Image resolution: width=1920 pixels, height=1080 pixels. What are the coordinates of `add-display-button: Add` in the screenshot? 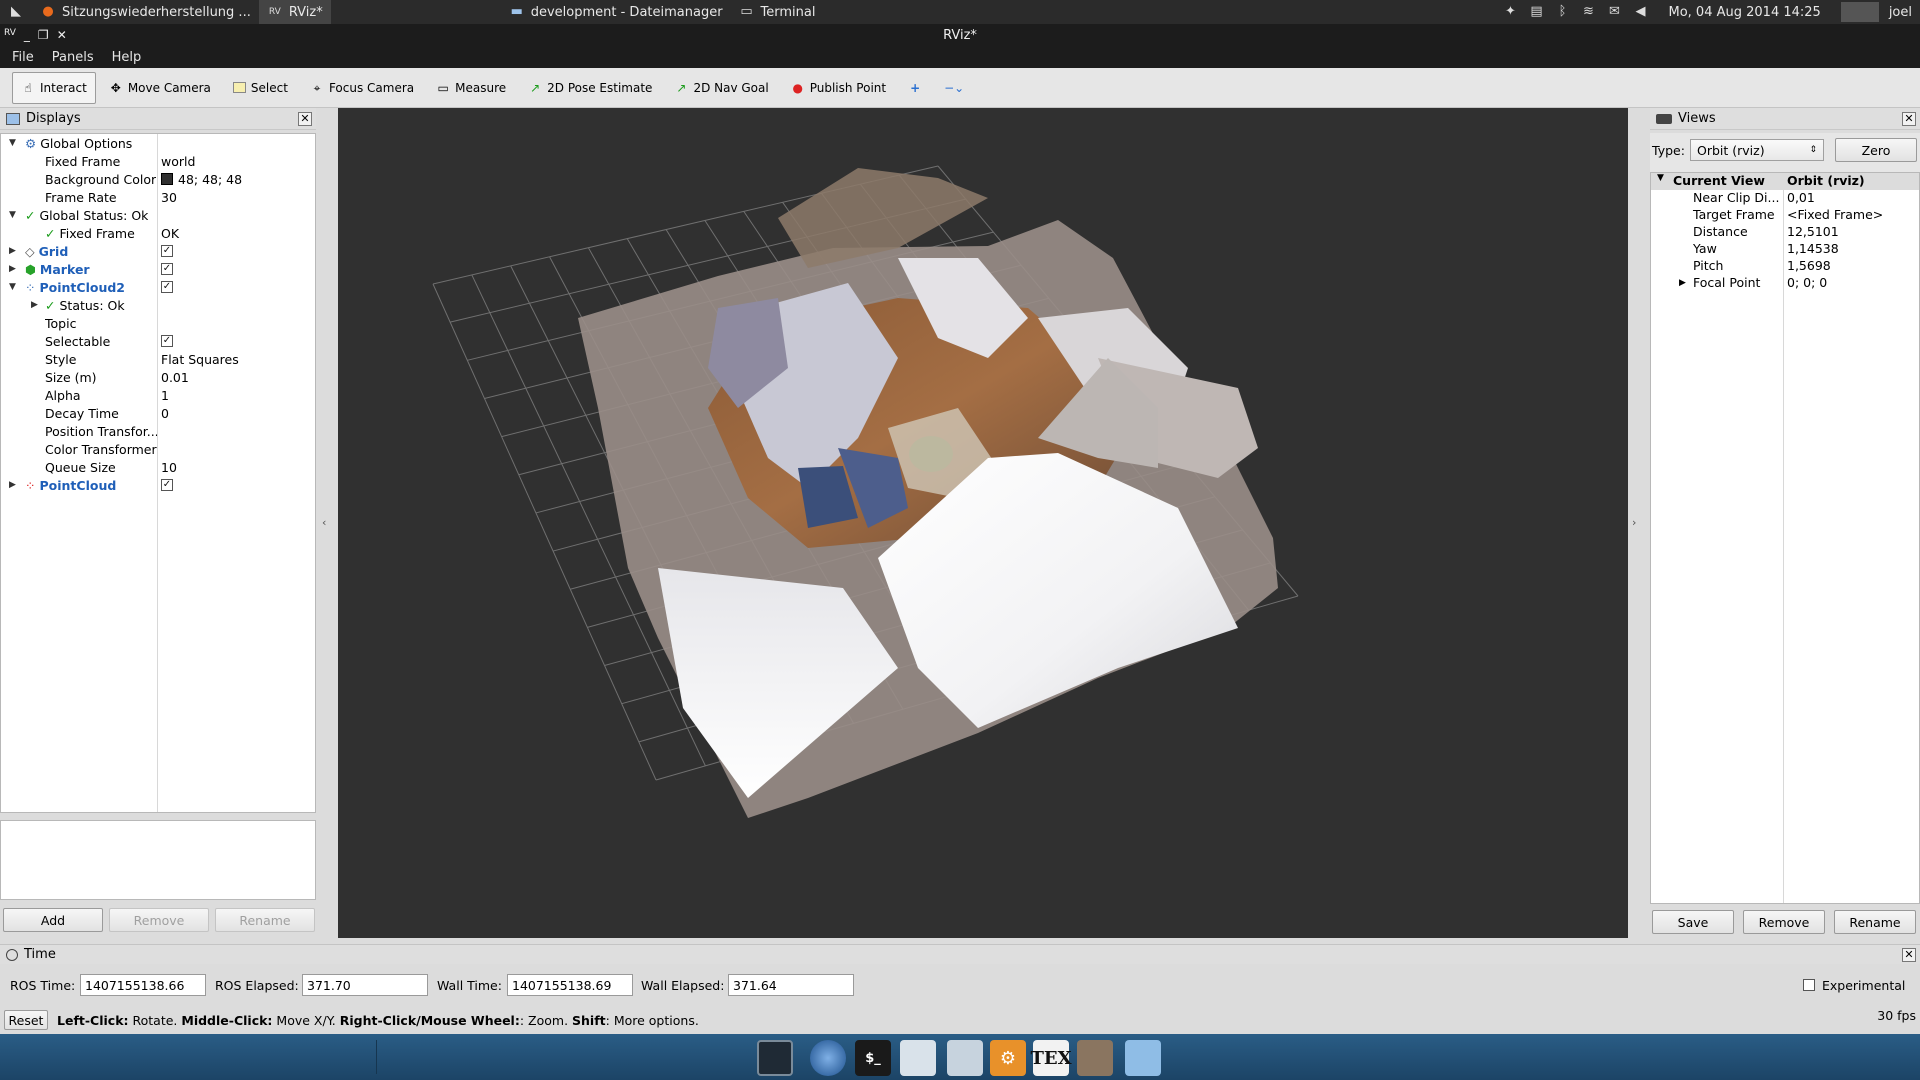 It's located at (53, 920).